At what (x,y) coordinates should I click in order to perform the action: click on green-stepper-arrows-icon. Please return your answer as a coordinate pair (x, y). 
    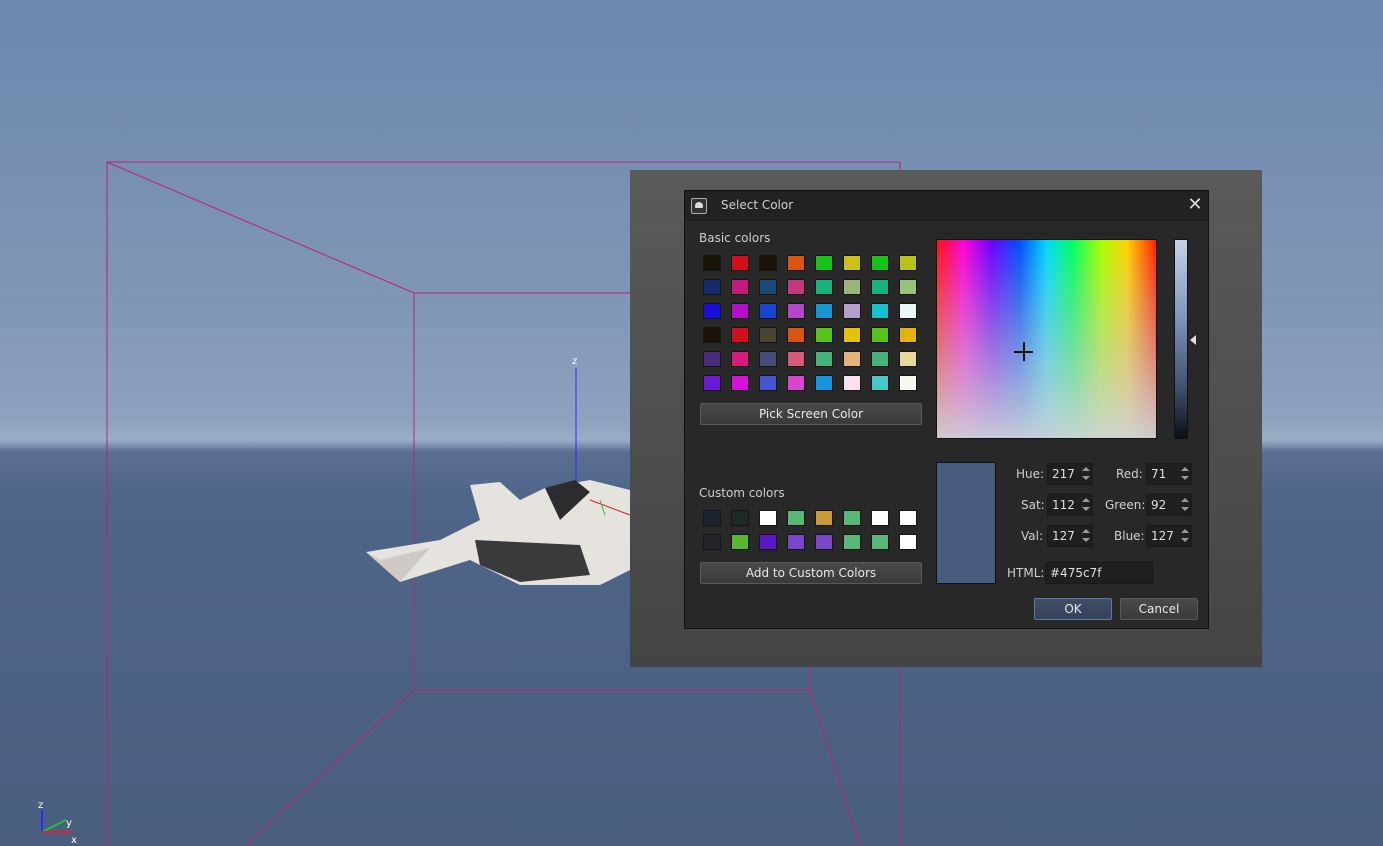
    Looking at the image, I should click on (1184, 505).